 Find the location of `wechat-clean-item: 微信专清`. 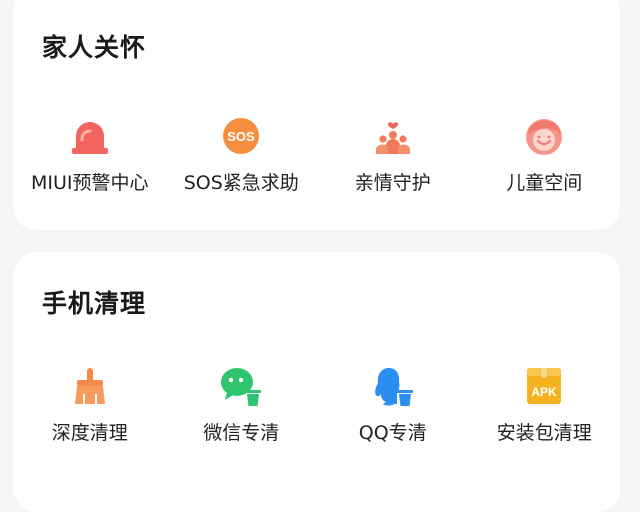

wechat-clean-item: 微信专清 is located at coordinates (242, 404).